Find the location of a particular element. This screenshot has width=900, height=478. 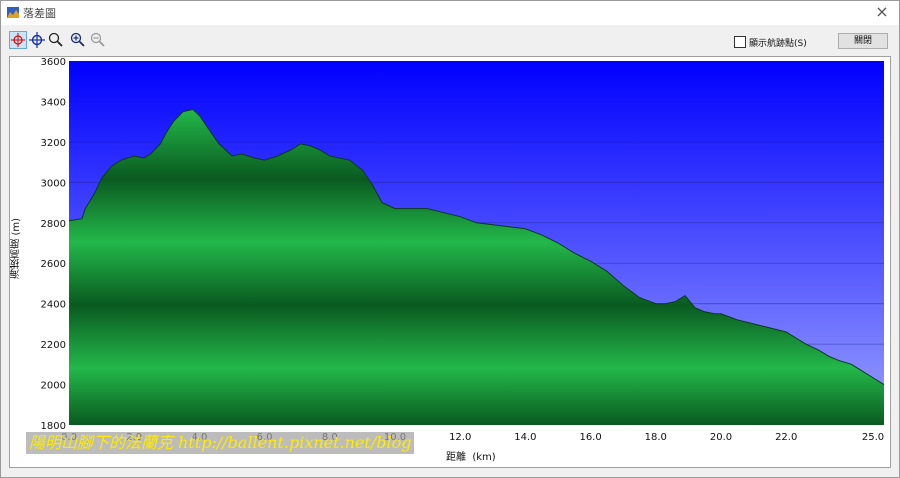

x-tick-label: 14.0 is located at coordinates (525, 437).